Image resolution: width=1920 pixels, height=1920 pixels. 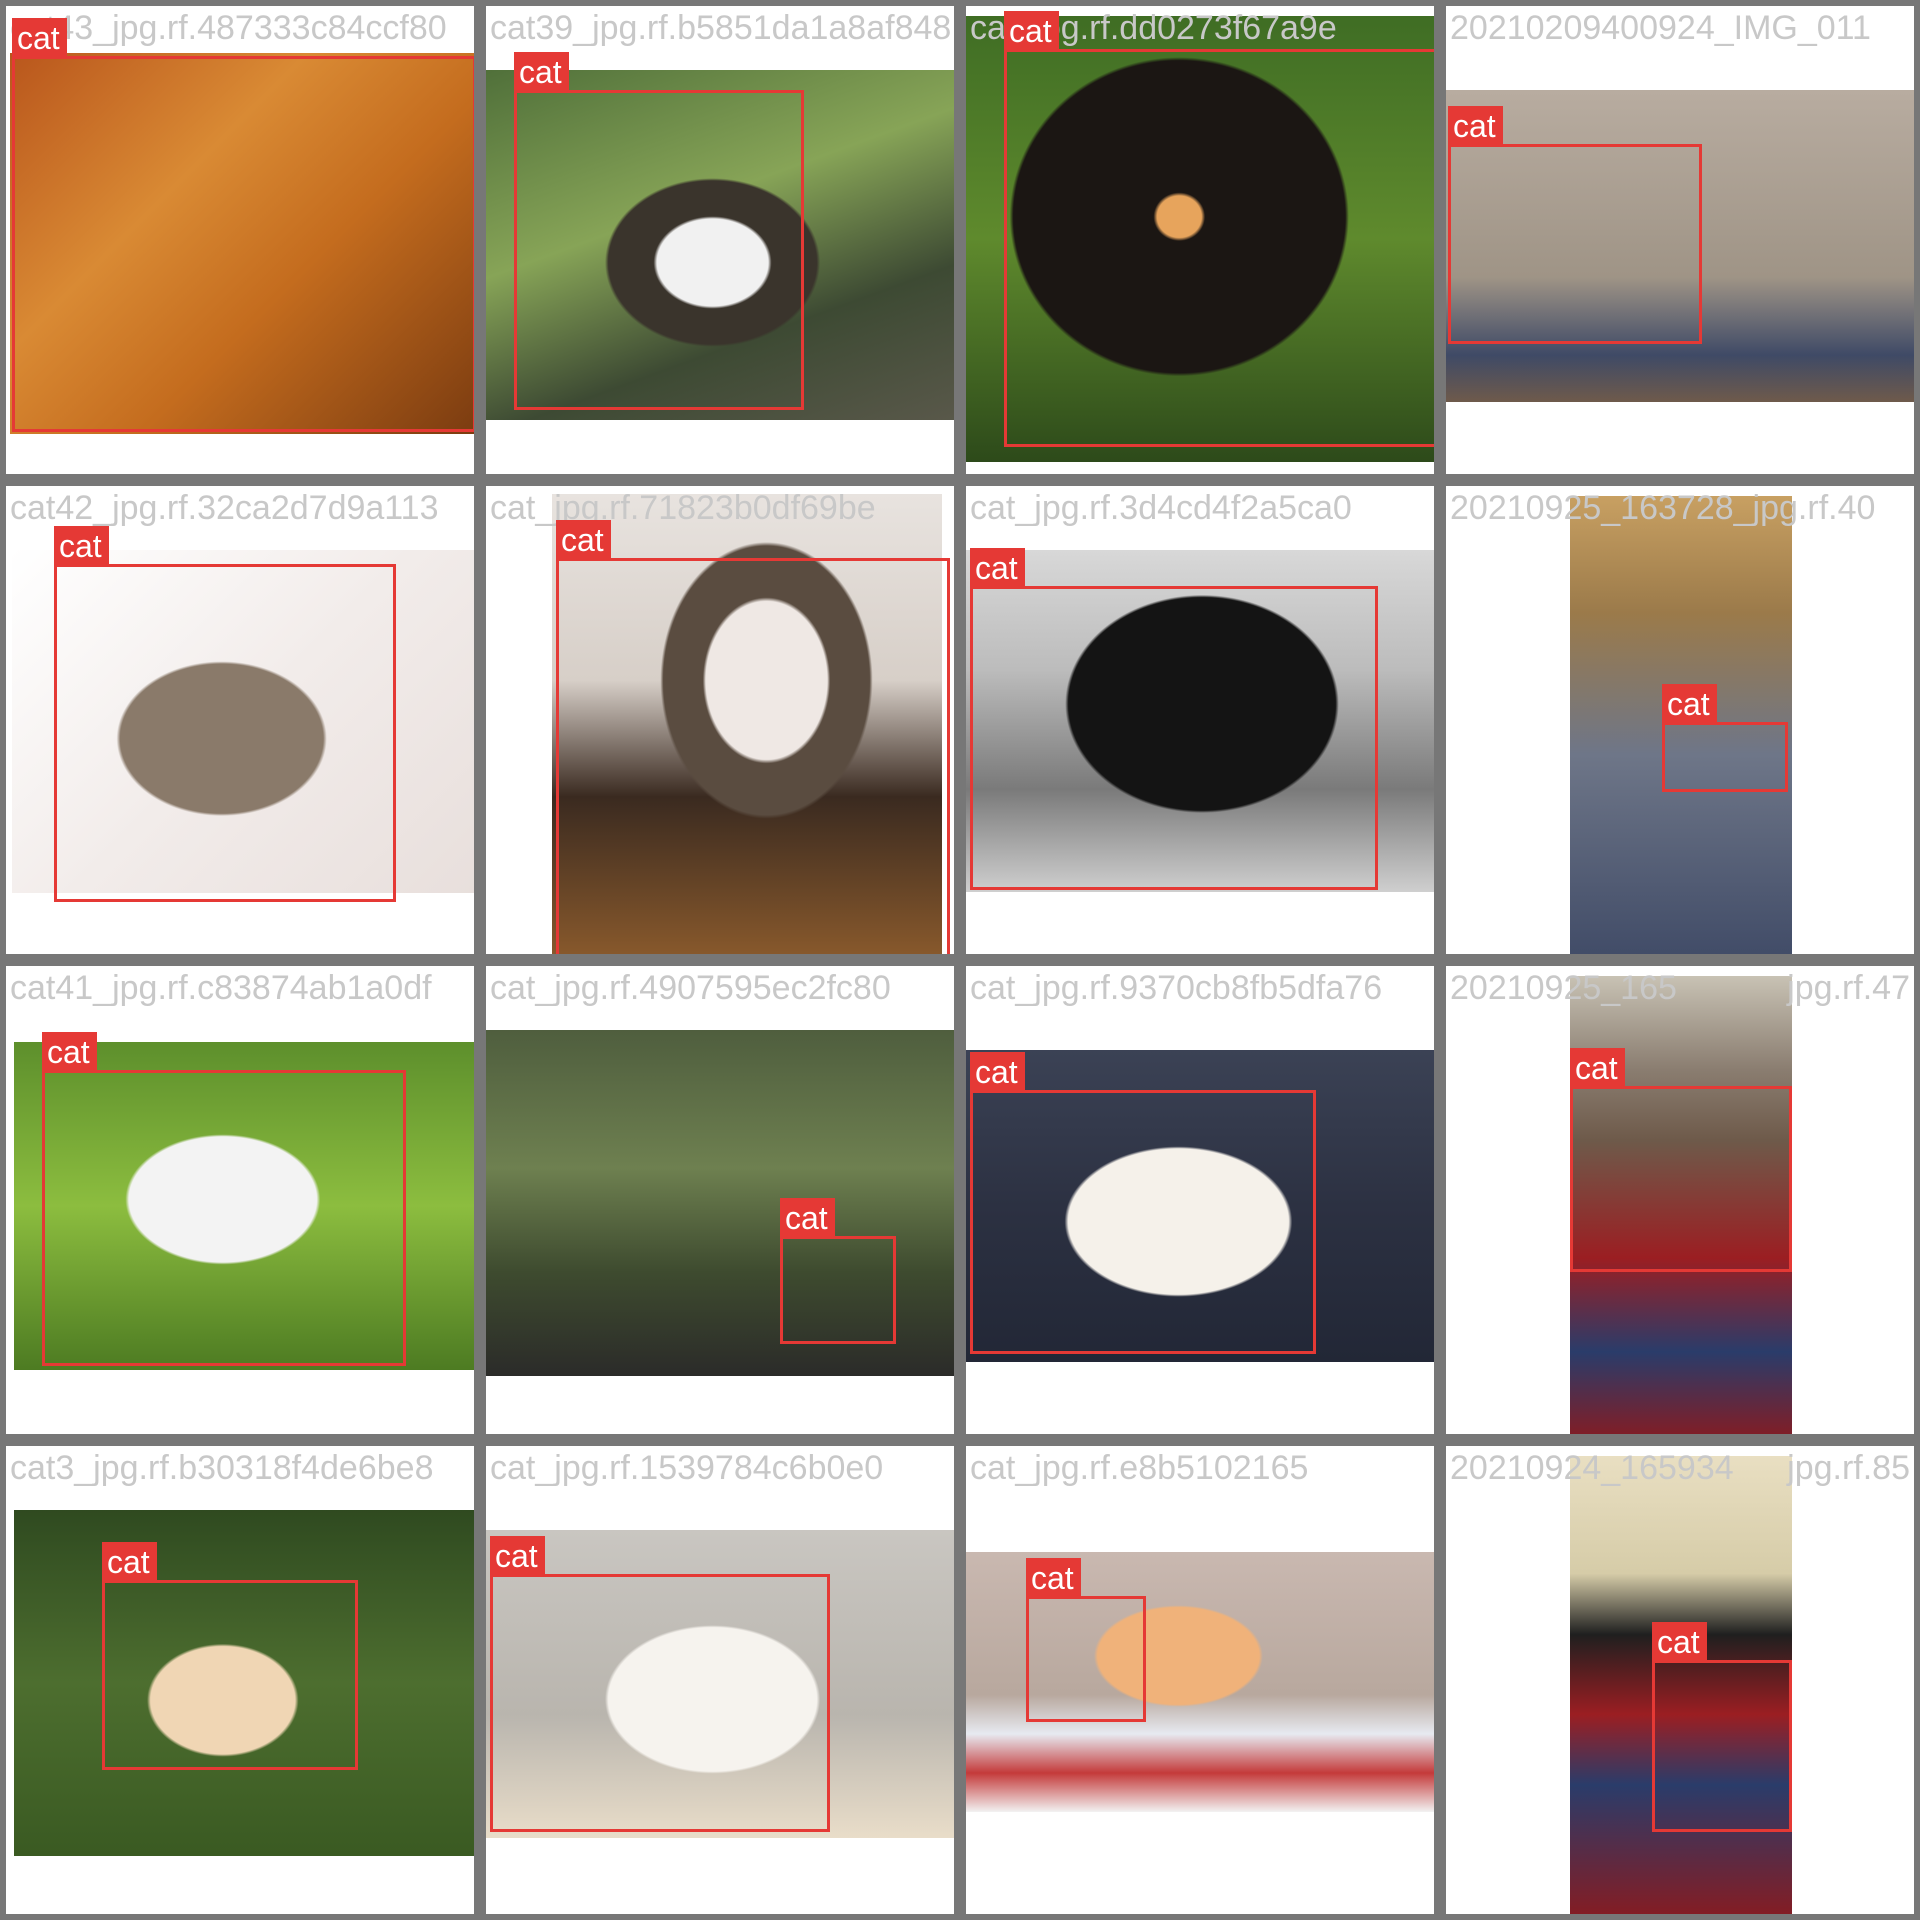 What do you see at coordinates (224, 508) in the screenshot?
I see `tile-filename: cat42_jpg.rf.32ca2d7d9a113` at bounding box center [224, 508].